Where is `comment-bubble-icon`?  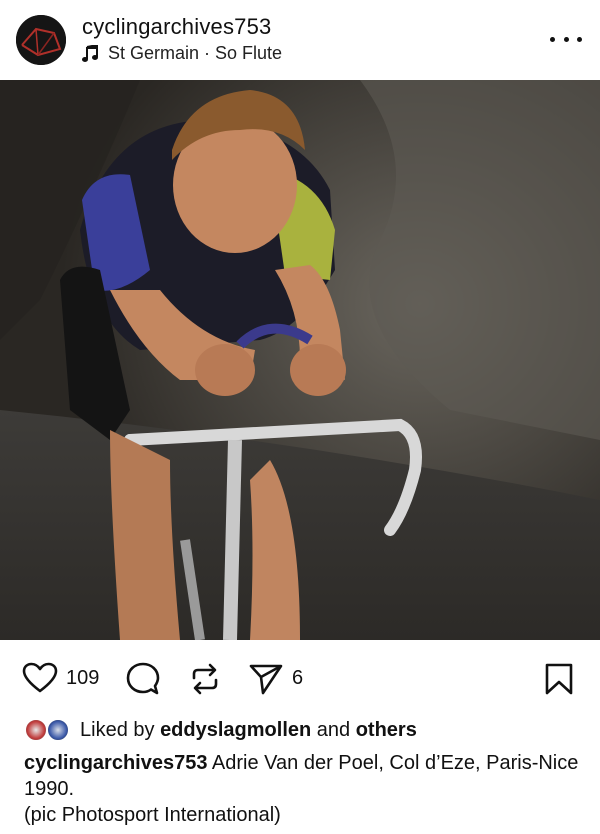
comment-bubble-icon is located at coordinates (143, 679).